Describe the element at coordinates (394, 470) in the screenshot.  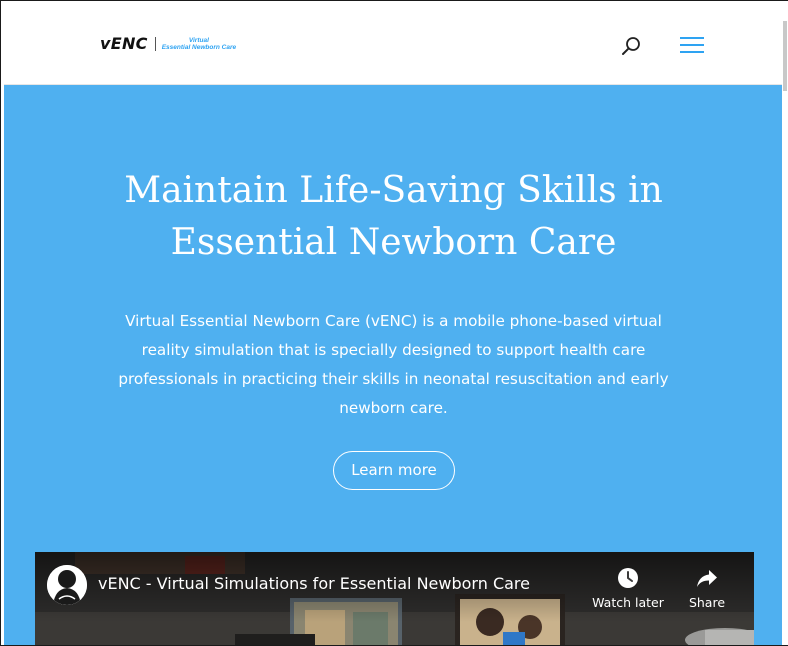
I see `learn-more-button: Learn more` at that location.